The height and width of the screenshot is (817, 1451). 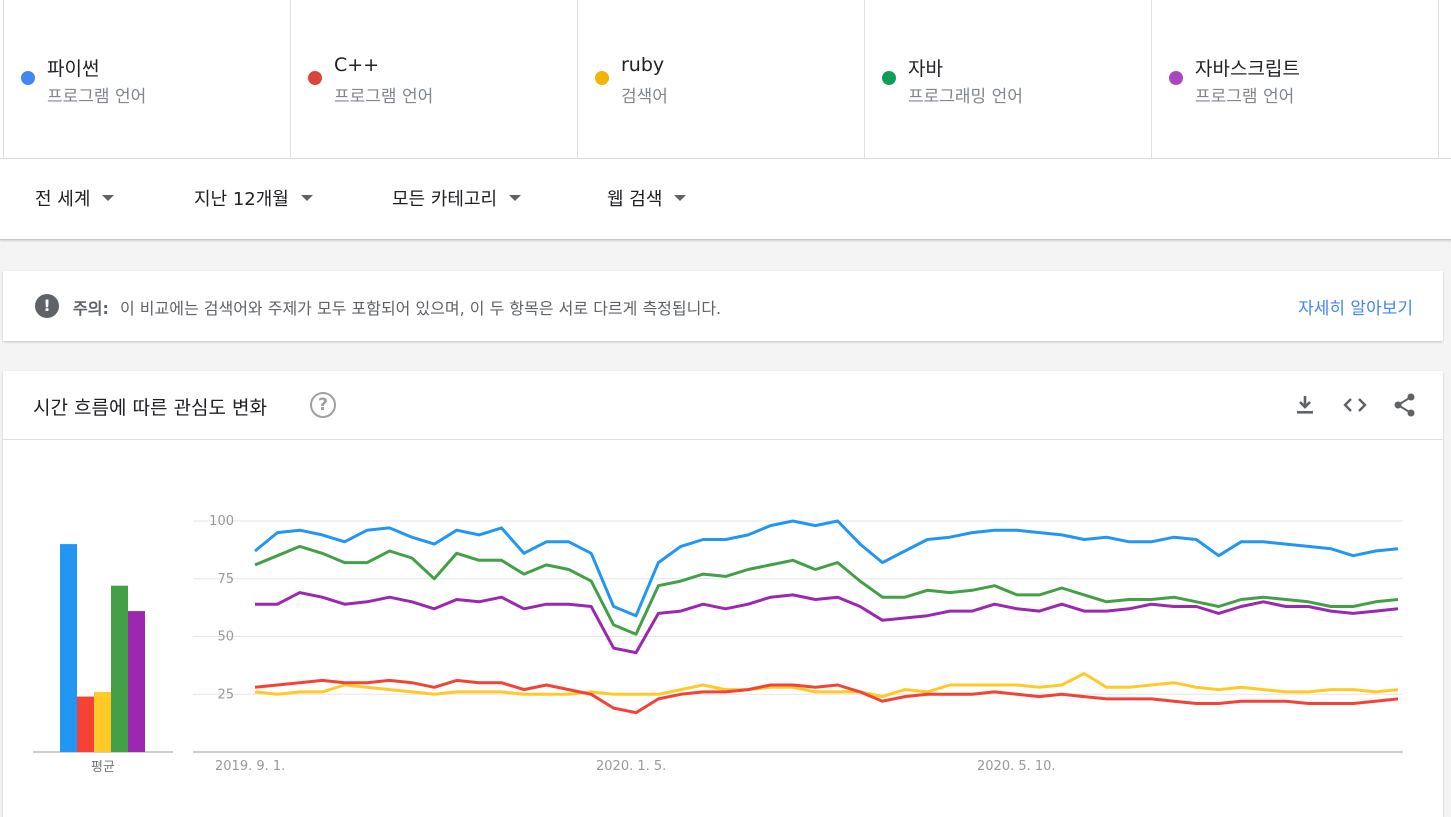 What do you see at coordinates (241, 199) in the screenshot?
I see `period-label: 지난 12개월` at bounding box center [241, 199].